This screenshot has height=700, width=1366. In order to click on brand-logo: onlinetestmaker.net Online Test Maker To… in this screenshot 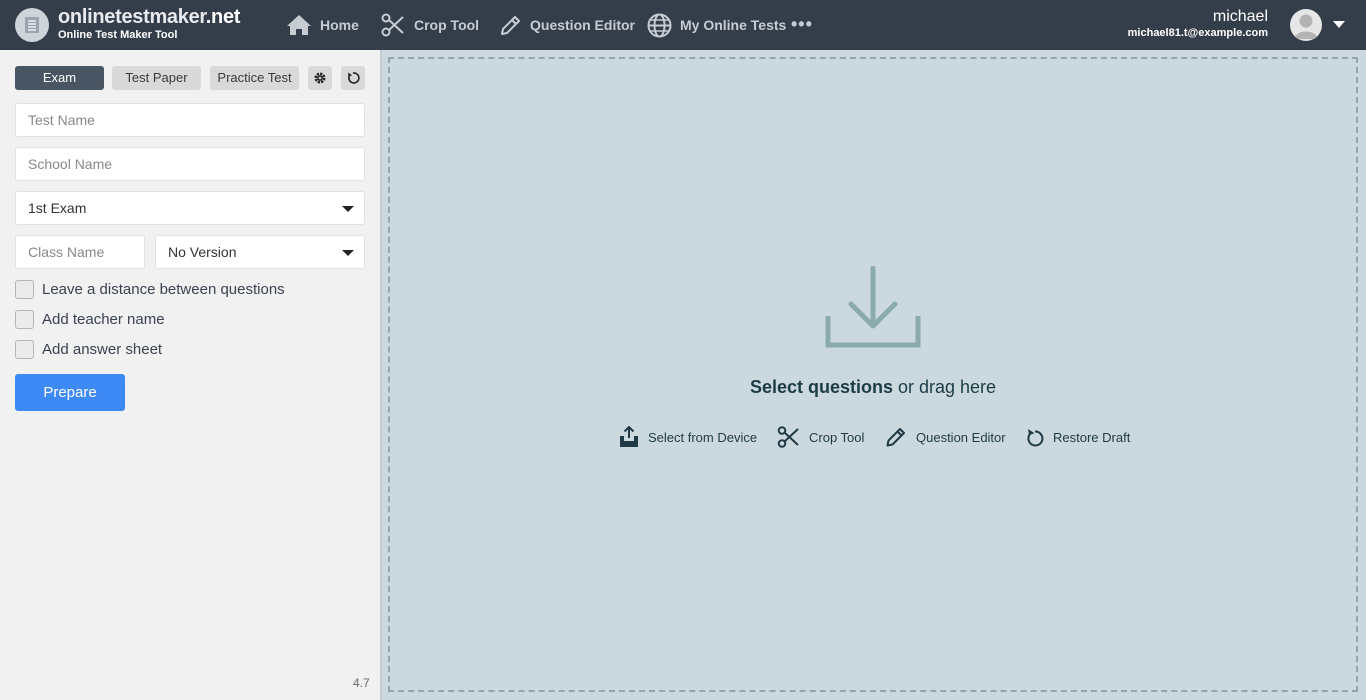, I will do `click(149, 23)`.